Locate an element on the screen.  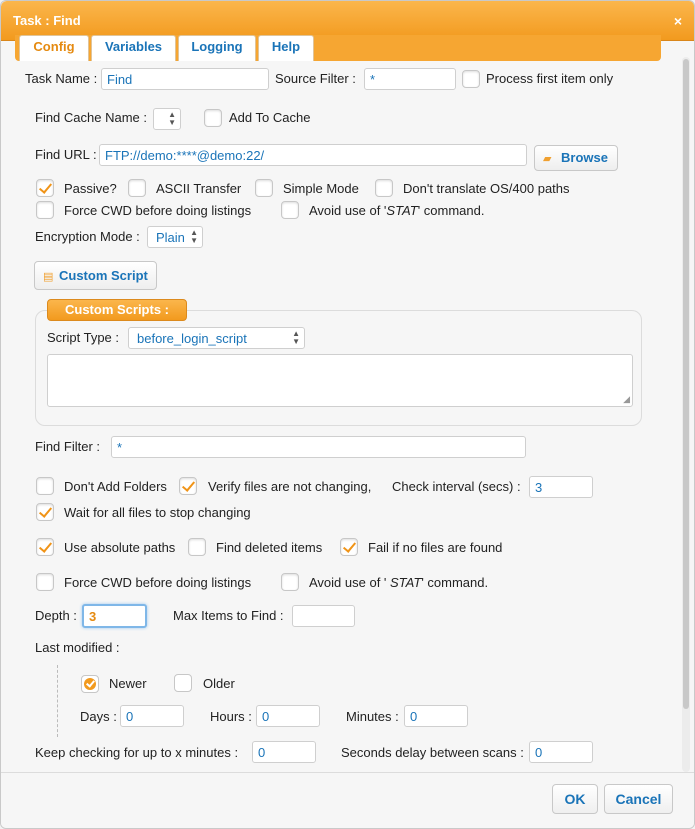
ok-button: OK is located at coordinates (575, 799).